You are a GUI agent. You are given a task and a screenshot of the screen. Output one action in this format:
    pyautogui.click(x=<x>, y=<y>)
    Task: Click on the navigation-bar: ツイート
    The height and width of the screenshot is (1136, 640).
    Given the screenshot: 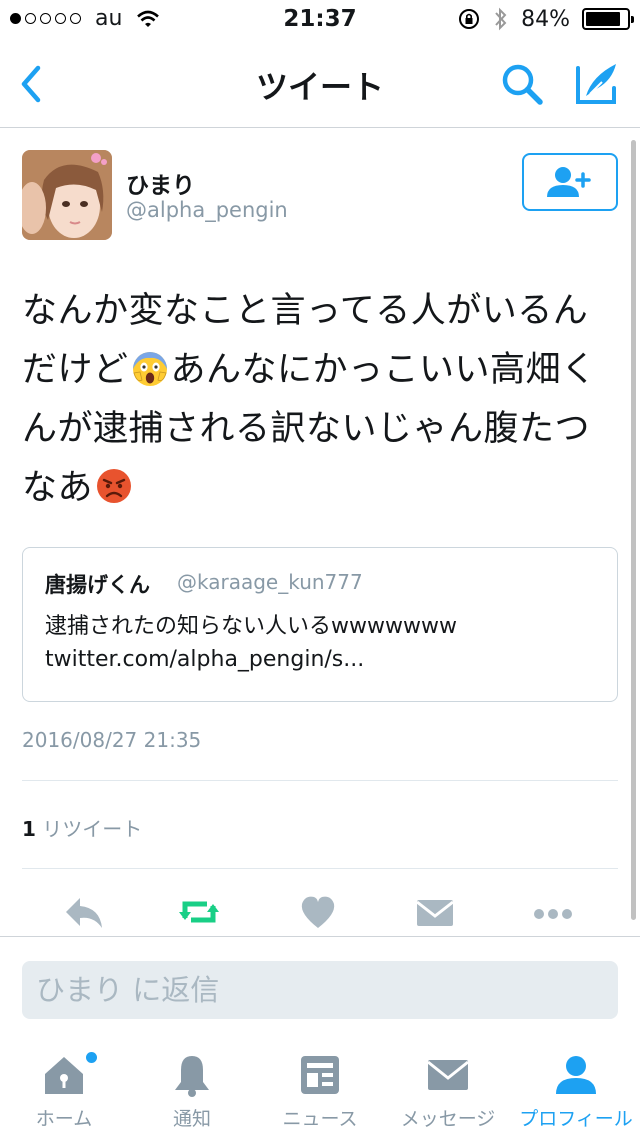 What is the action you would take?
    pyautogui.click(x=320, y=84)
    